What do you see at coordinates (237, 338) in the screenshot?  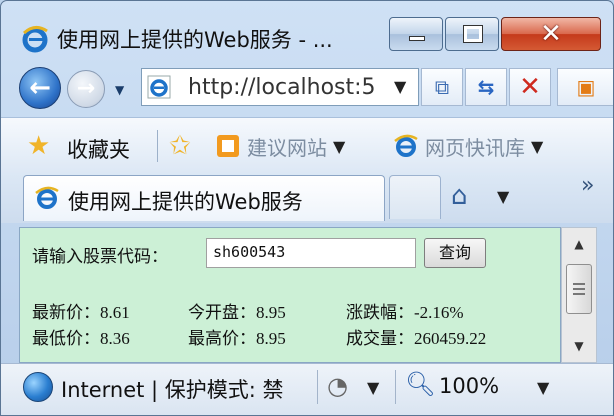 I see `high-price: 最高价：8.95` at bounding box center [237, 338].